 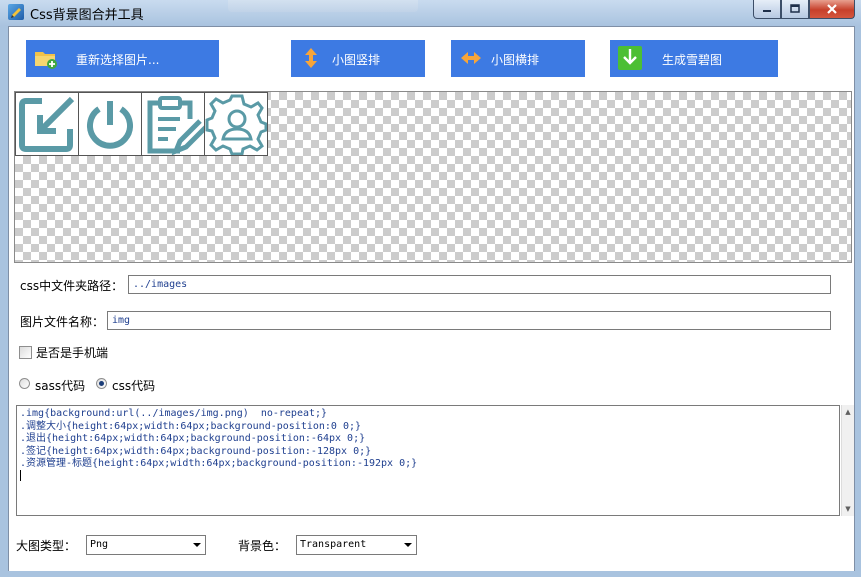 What do you see at coordinates (430, 13) in the screenshot?
I see `title-bar: Css背景图合并工具` at bounding box center [430, 13].